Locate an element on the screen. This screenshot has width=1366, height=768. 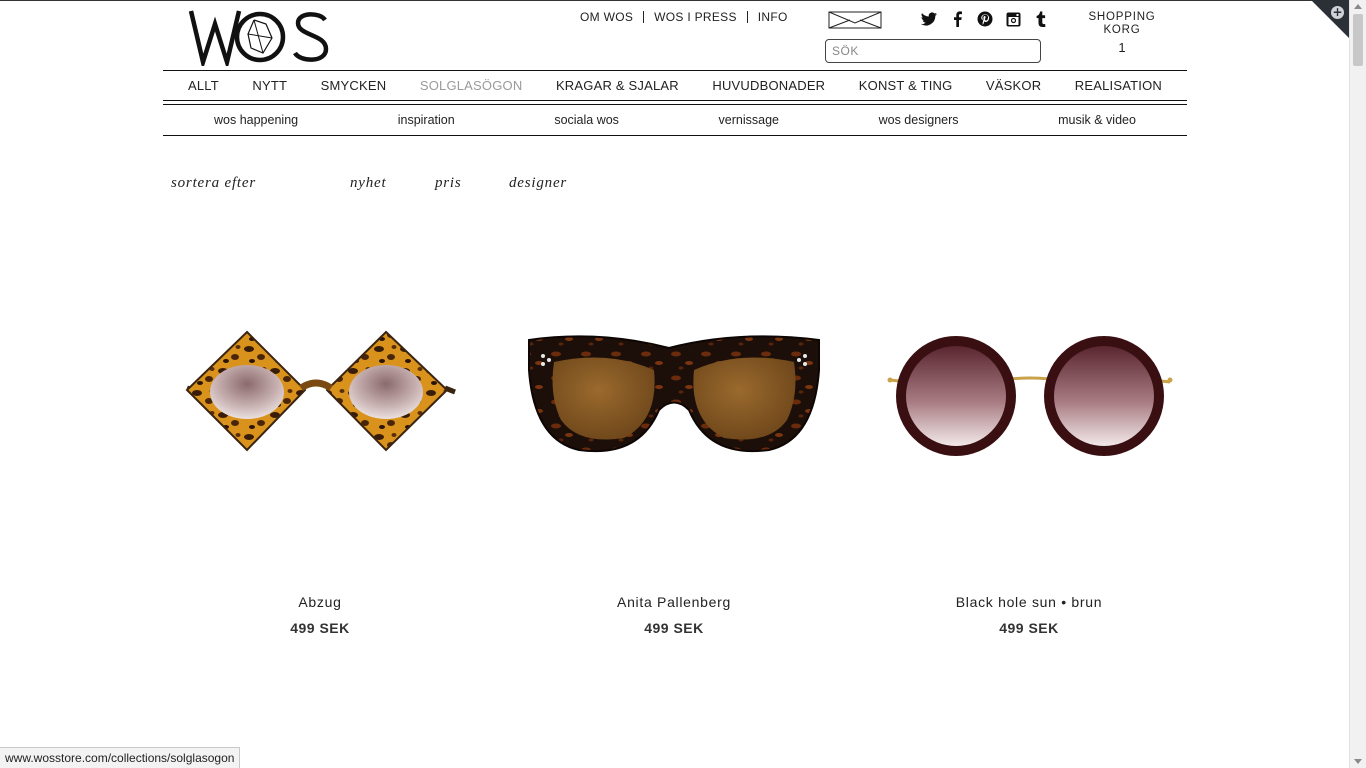
social-links is located at coordinates (985, 19).